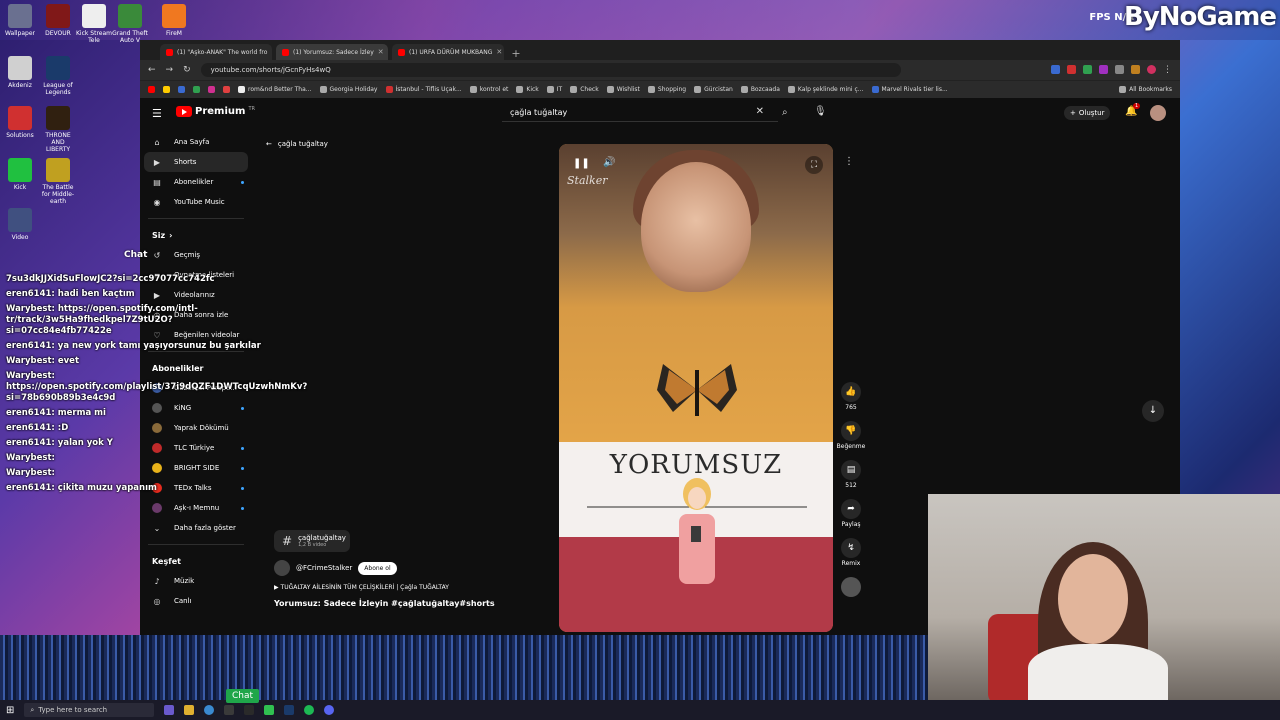 The image size is (1280, 720). What do you see at coordinates (20, 226) in the screenshot?
I see `desktop-icon: Video` at bounding box center [20, 226].